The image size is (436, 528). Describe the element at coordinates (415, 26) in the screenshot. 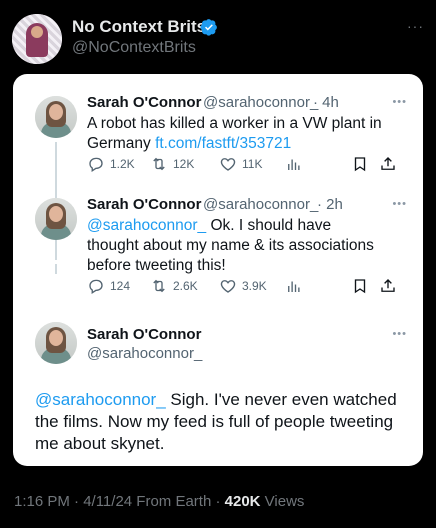

I see `more-options-icon: ···` at that location.